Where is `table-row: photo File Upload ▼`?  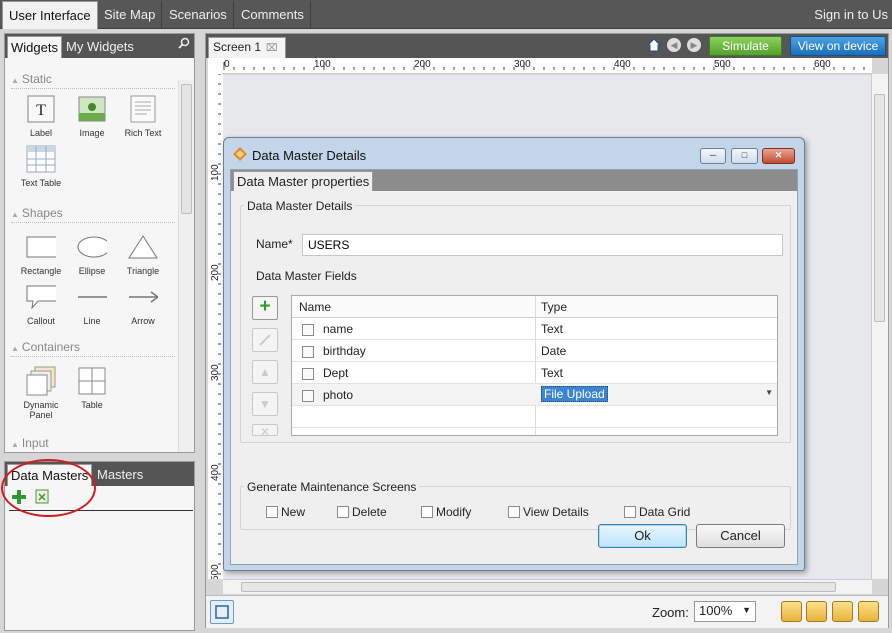
table-row: photo File Upload ▼ is located at coordinates (534, 395).